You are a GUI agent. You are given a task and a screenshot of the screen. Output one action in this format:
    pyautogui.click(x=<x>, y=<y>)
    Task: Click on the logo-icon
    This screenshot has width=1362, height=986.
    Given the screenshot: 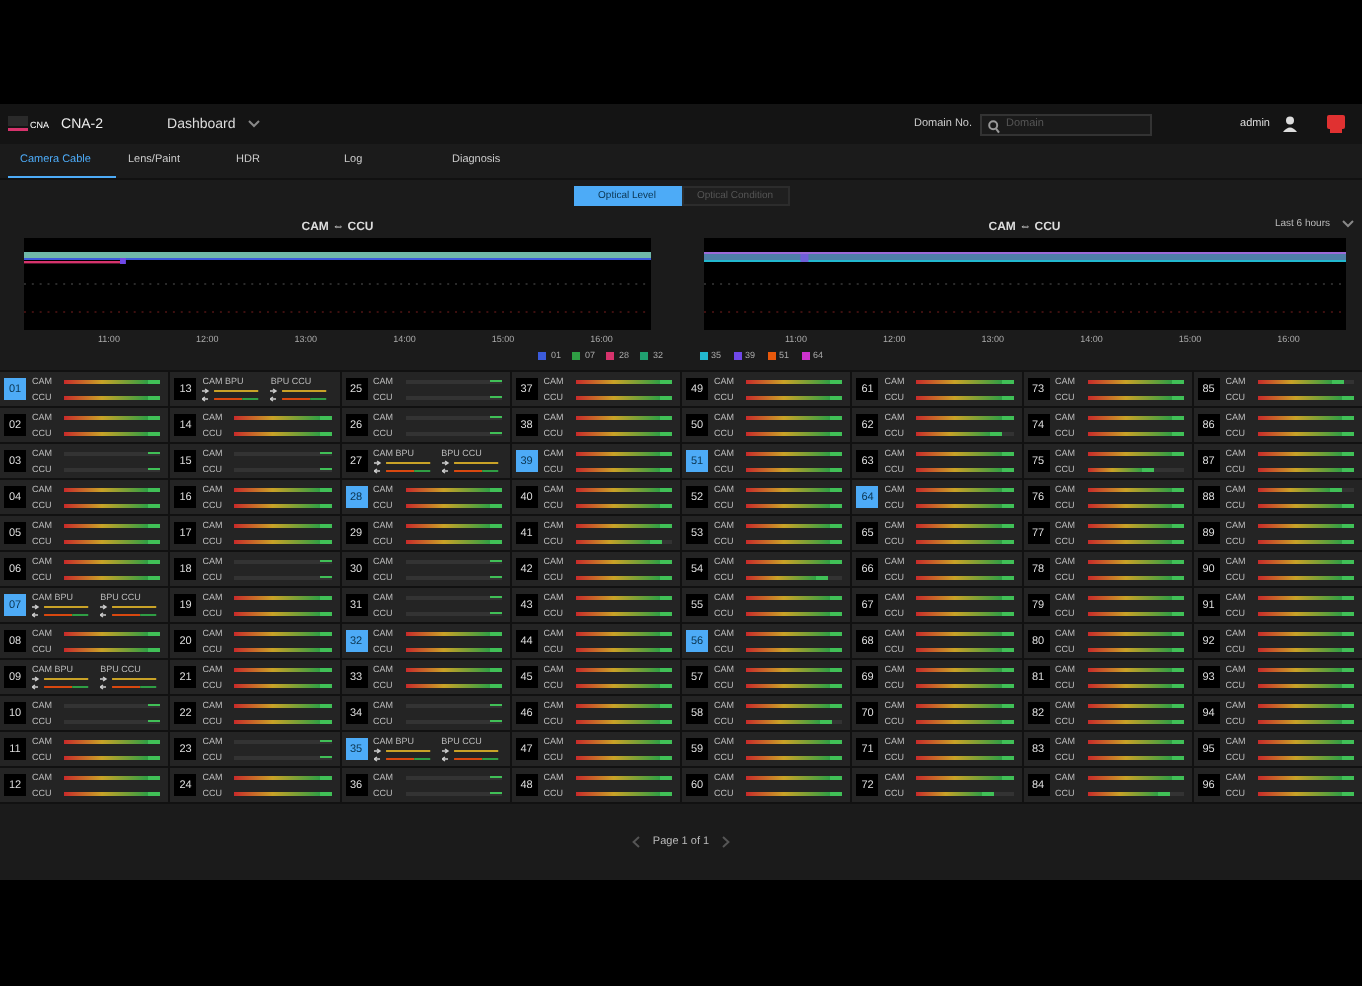 What is the action you would take?
    pyautogui.click(x=18, y=124)
    